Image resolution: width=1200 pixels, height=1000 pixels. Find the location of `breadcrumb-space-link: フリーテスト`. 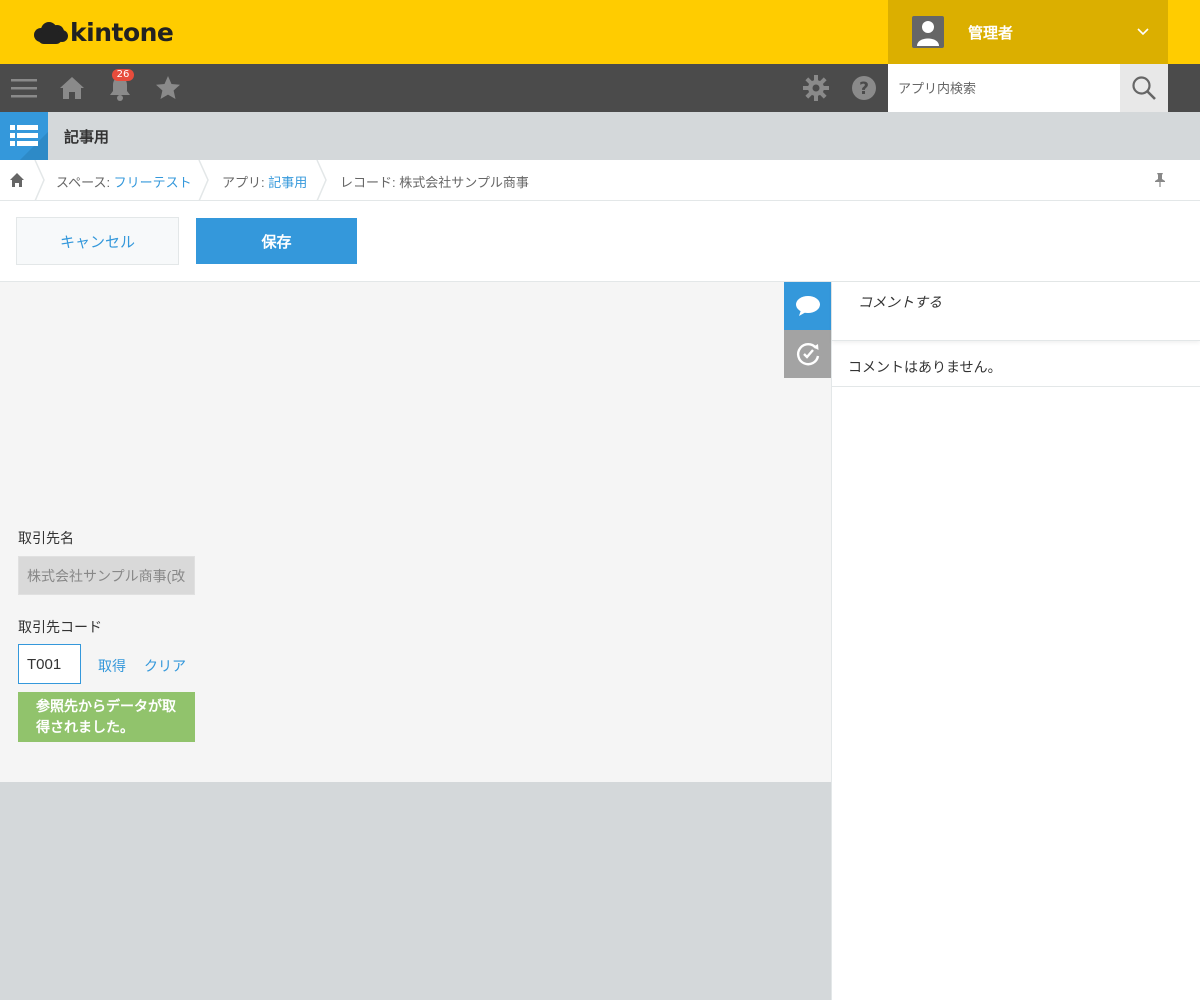

breadcrumb-space-link: フリーテスト is located at coordinates (153, 182).